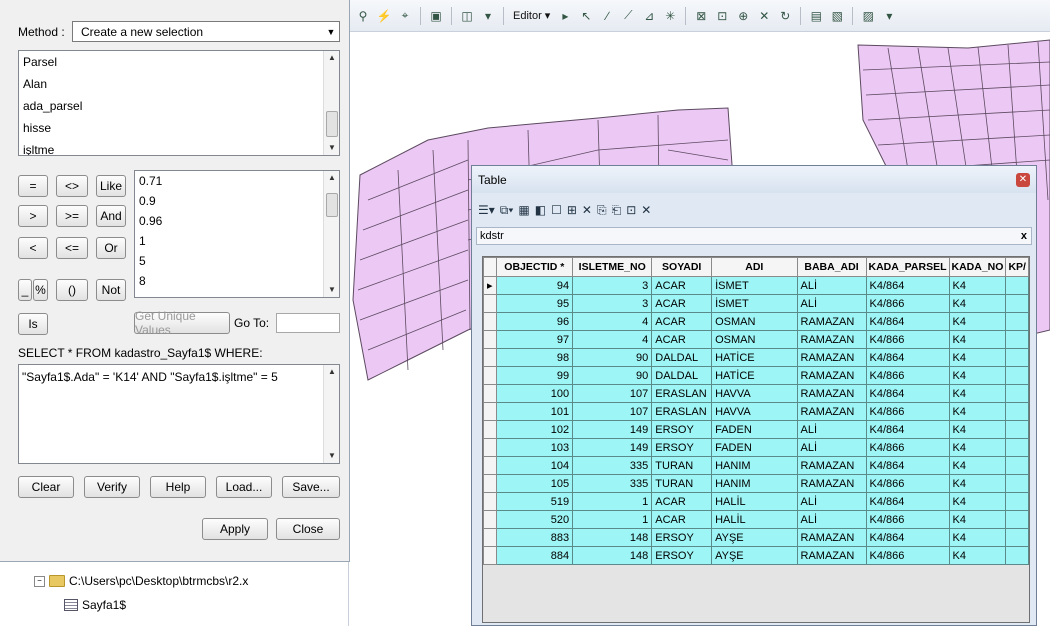  Describe the element at coordinates (612, 393) in the screenshot. I see `table-cell: 107` at that location.